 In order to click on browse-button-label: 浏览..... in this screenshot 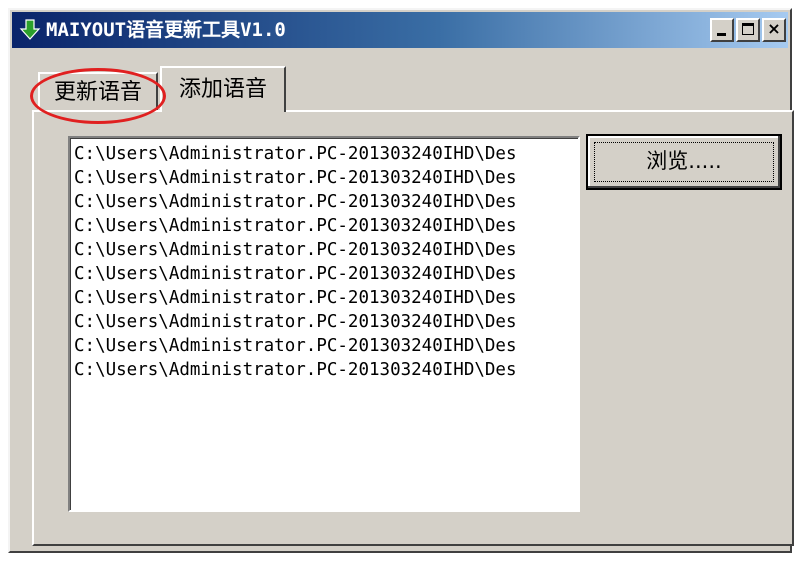, I will do `click(684, 161)`.